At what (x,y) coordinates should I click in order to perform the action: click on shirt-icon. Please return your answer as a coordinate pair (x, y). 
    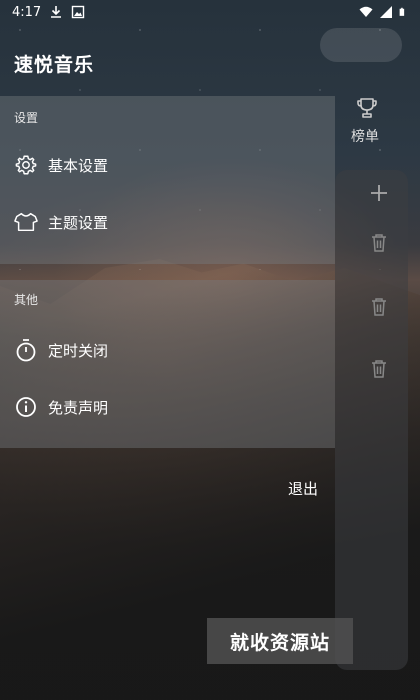
    Looking at the image, I should click on (26, 222).